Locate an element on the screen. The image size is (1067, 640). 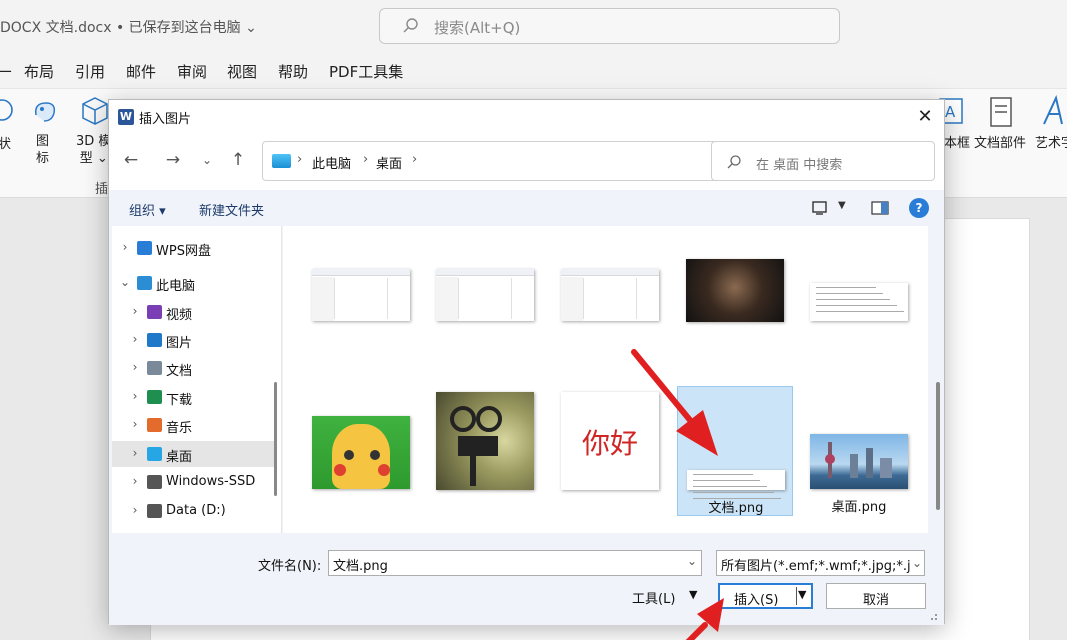
file-item: 桌面.png is located at coordinates (859, 451).